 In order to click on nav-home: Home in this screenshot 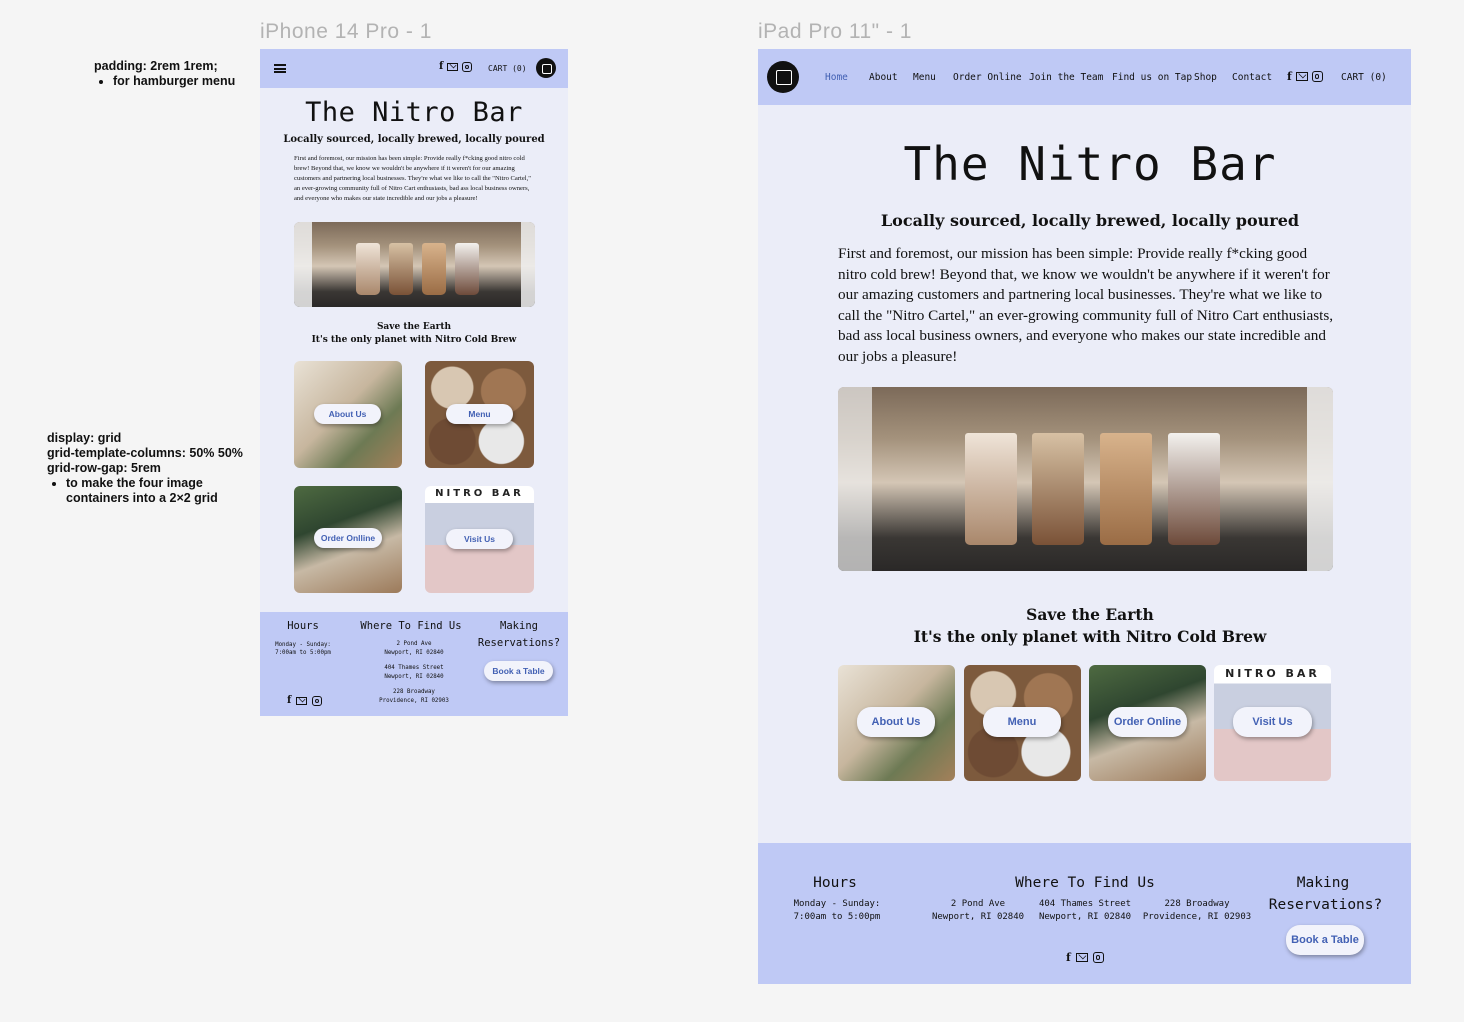, I will do `click(836, 77)`.